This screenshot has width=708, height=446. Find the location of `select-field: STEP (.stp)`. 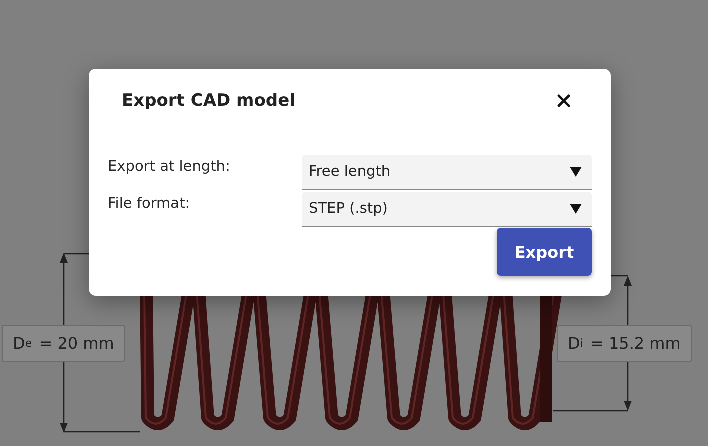

select-field: STEP (.stp) is located at coordinates (447, 209).